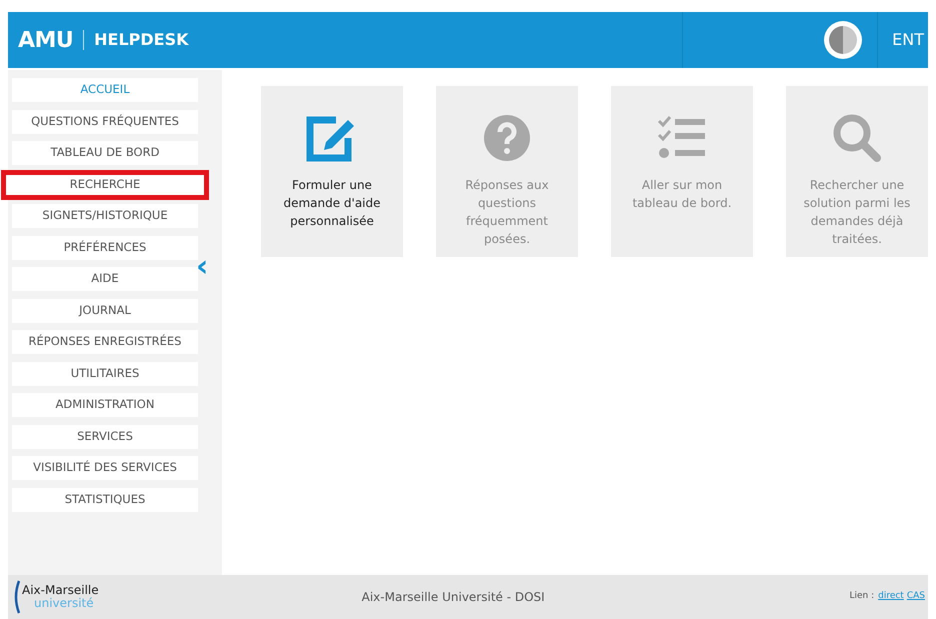 The width and height of the screenshot is (936, 619). Describe the element at coordinates (682, 138) in the screenshot. I see `checklist-icon` at that location.